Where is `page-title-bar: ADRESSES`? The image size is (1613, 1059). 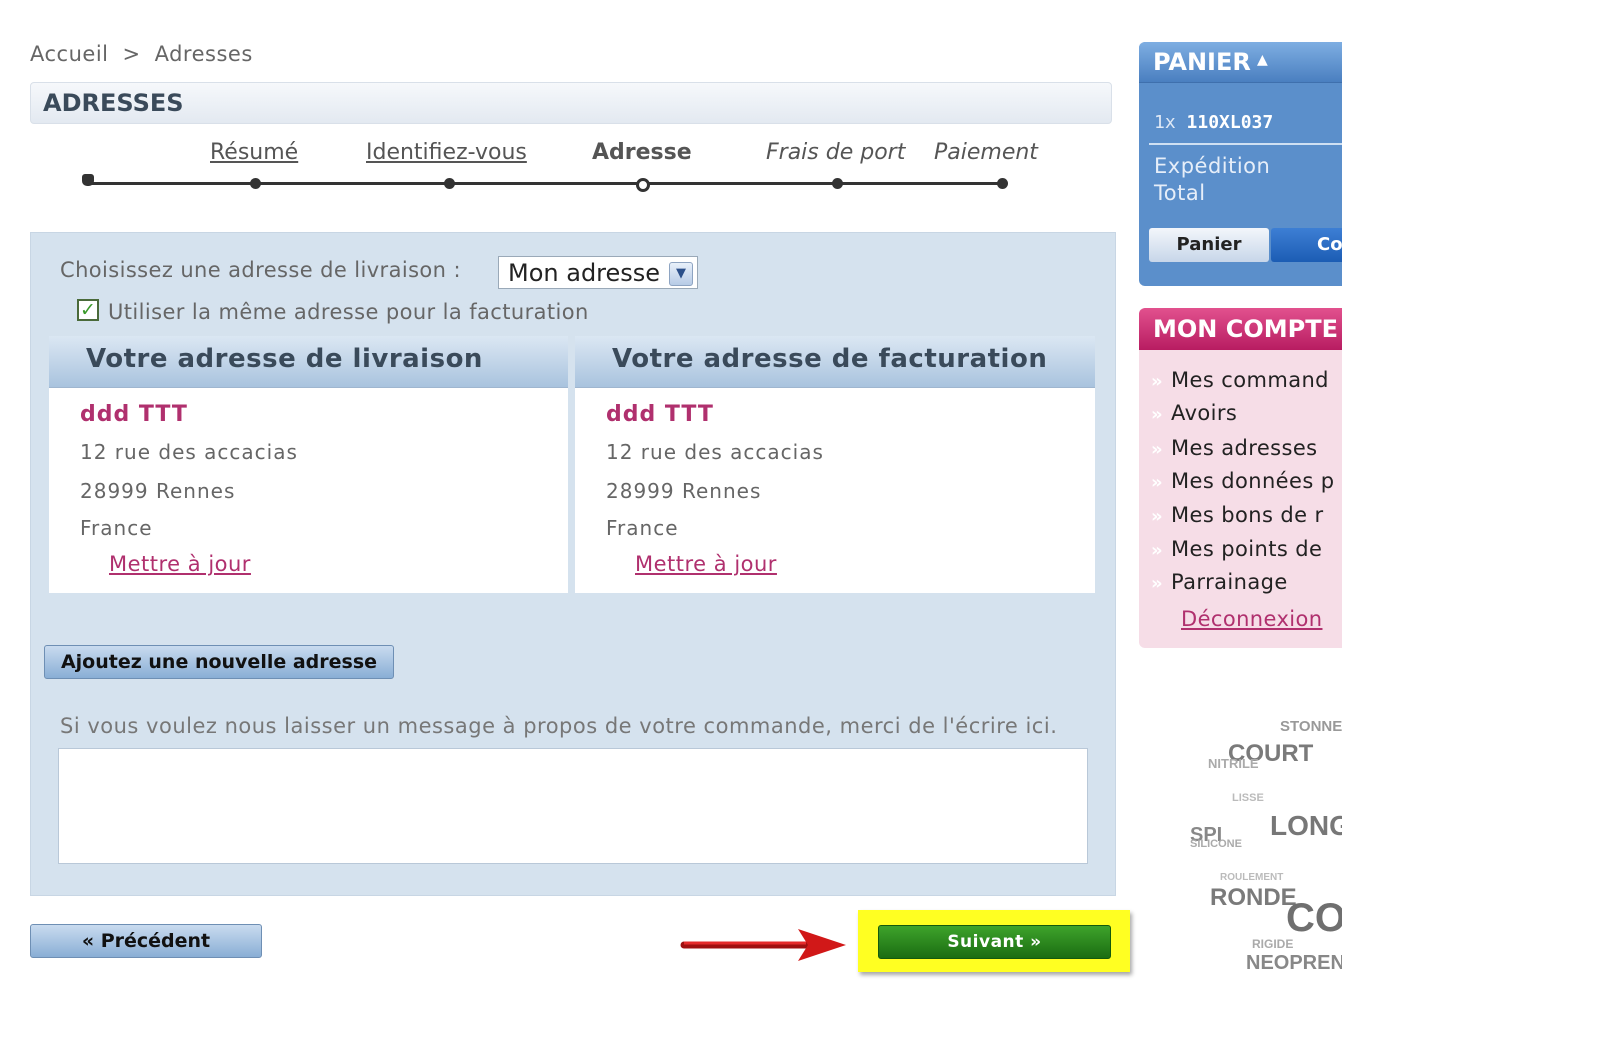 page-title-bar: ADRESSES is located at coordinates (571, 103).